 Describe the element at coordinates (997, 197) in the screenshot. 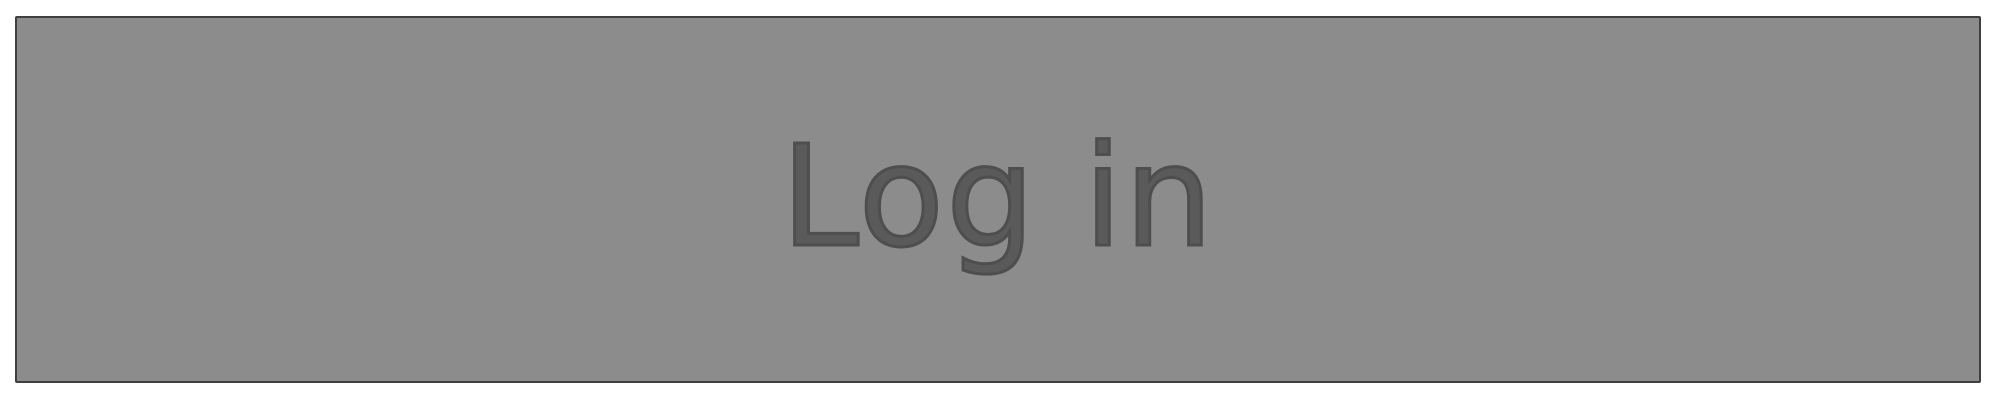

I see `login-button-label: Log in` at that location.